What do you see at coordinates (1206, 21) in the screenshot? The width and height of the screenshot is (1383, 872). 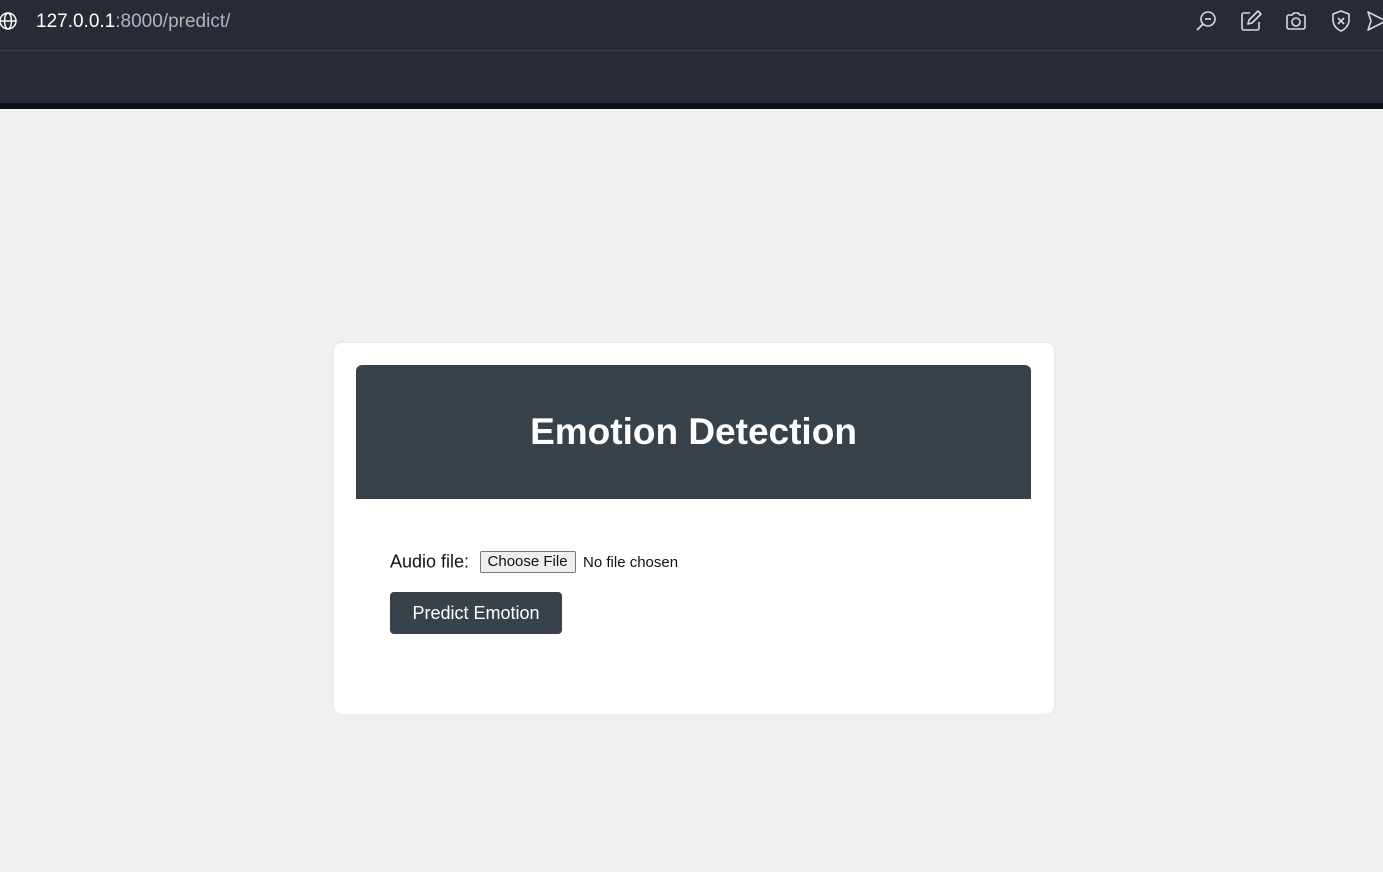 I see `zoom-icon` at bounding box center [1206, 21].